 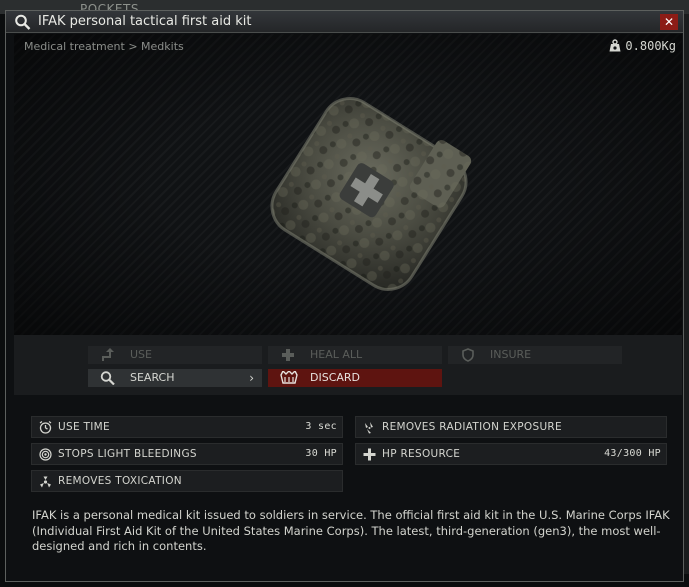 What do you see at coordinates (511, 454) in the screenshot?
I see `stat-hp-resource: HP RESOURCE 43/300 HP` at bounding box center [511, 454].